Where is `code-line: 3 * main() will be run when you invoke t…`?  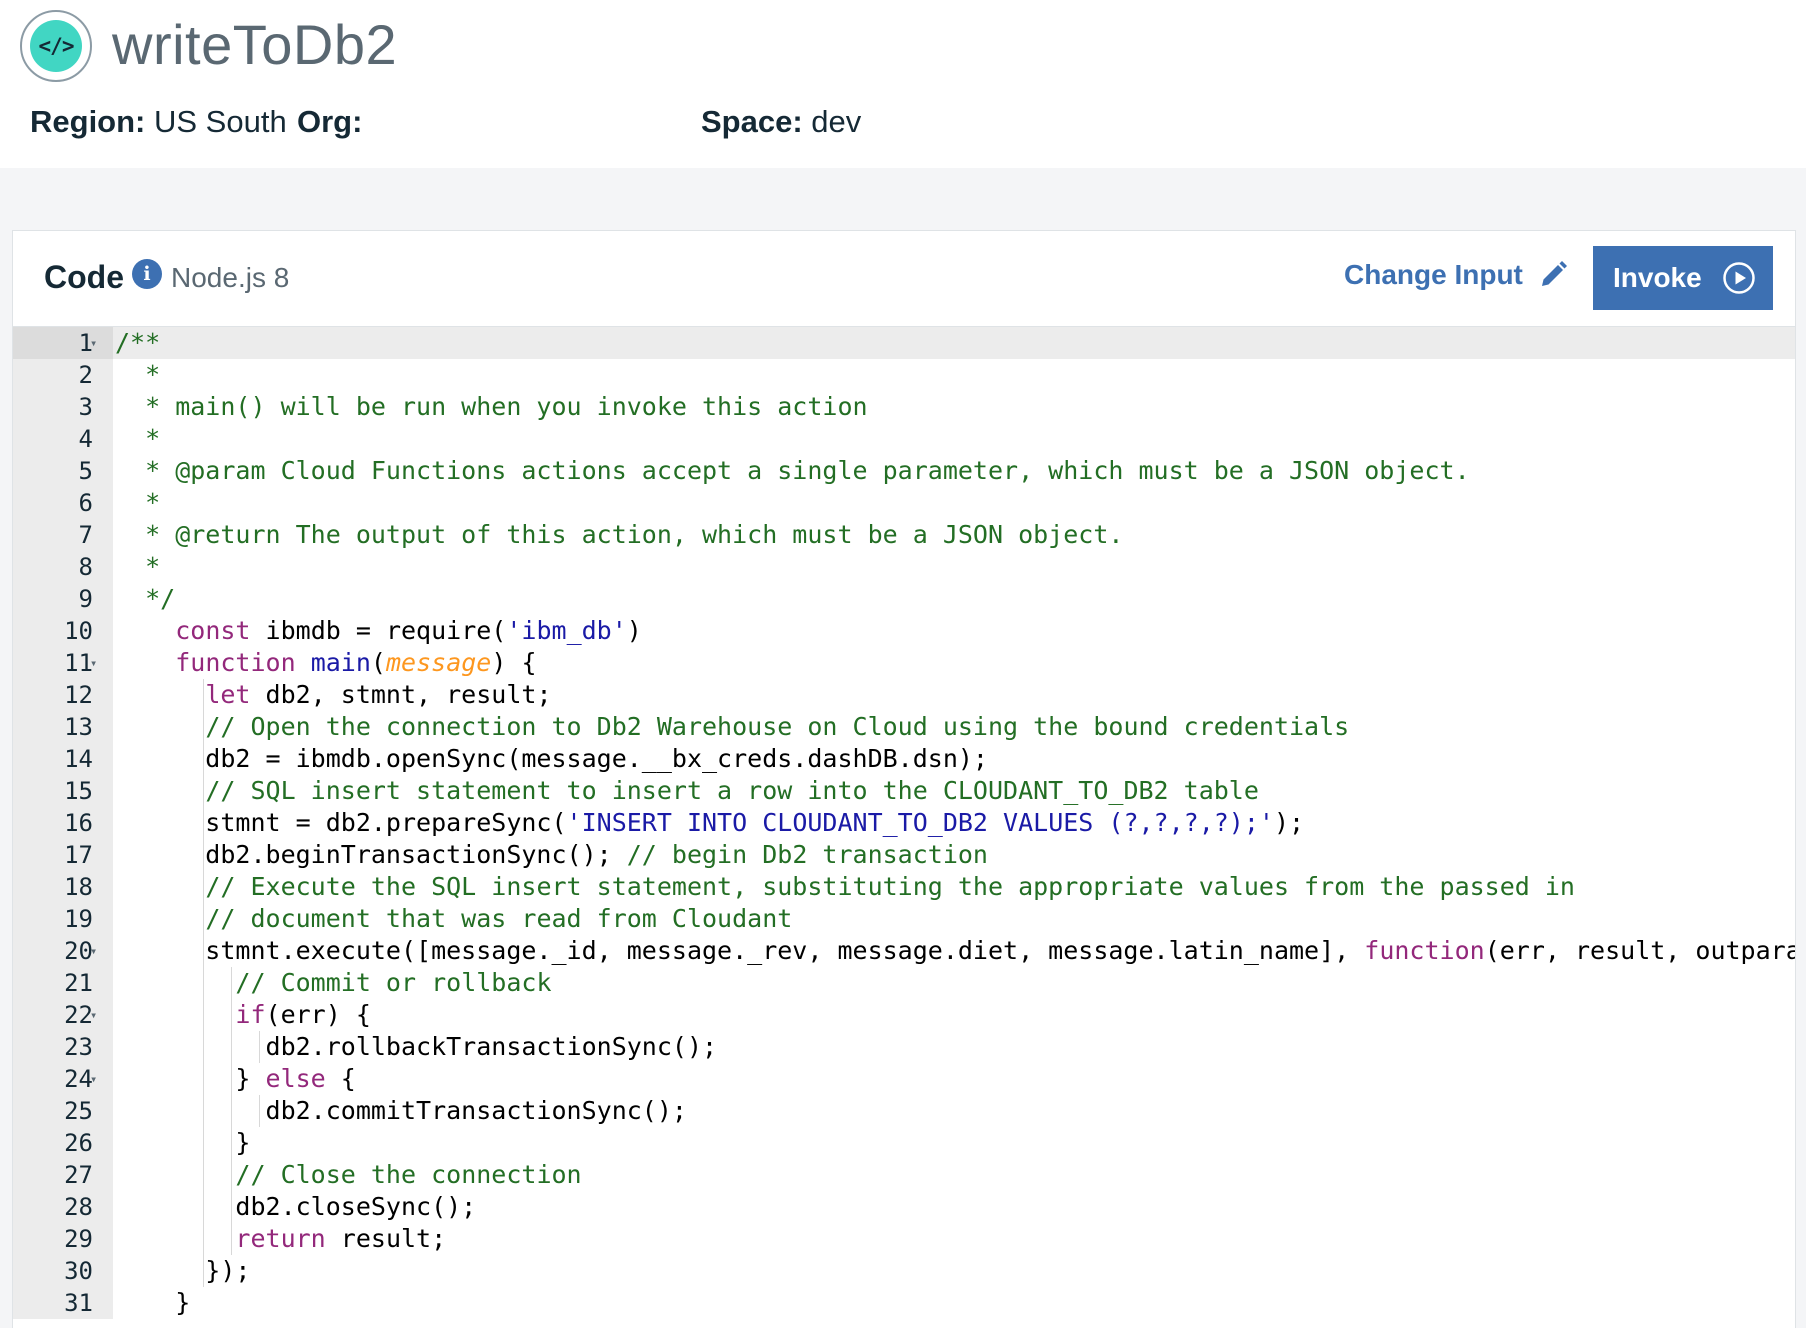
code-line: 3 * main() will be run when you invoke t… is located at coordinates (904, 407).